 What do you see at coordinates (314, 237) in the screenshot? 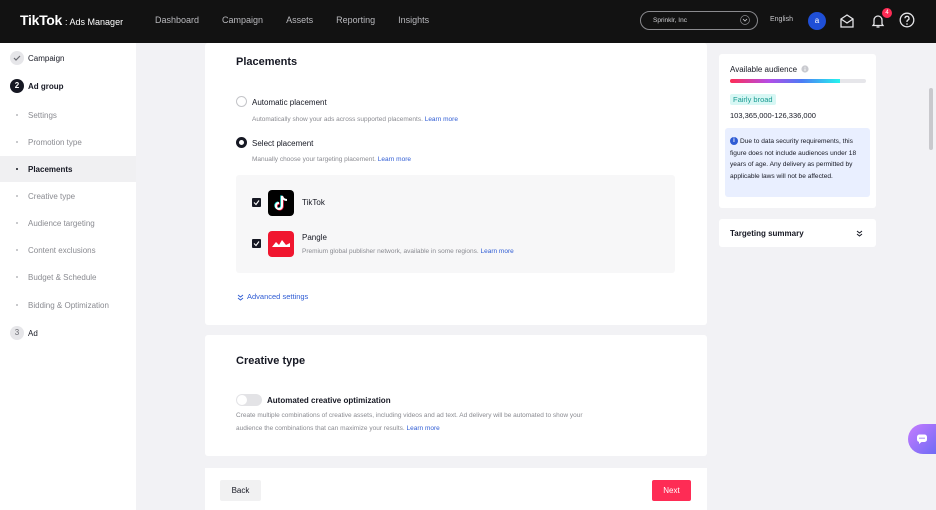
I see `pangle-label: Pangle` at bounding box center [314, 237].